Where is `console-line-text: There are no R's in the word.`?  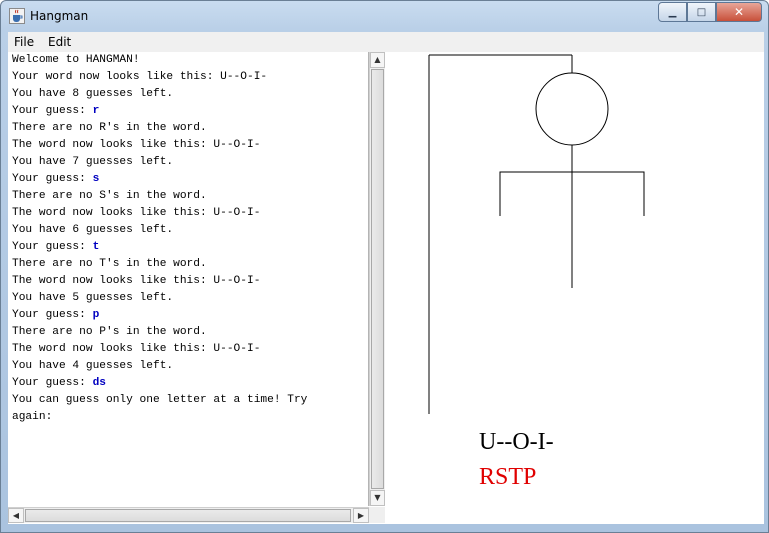
console-line-text: There are no R's in the word. is located at coordinates (109, 128).